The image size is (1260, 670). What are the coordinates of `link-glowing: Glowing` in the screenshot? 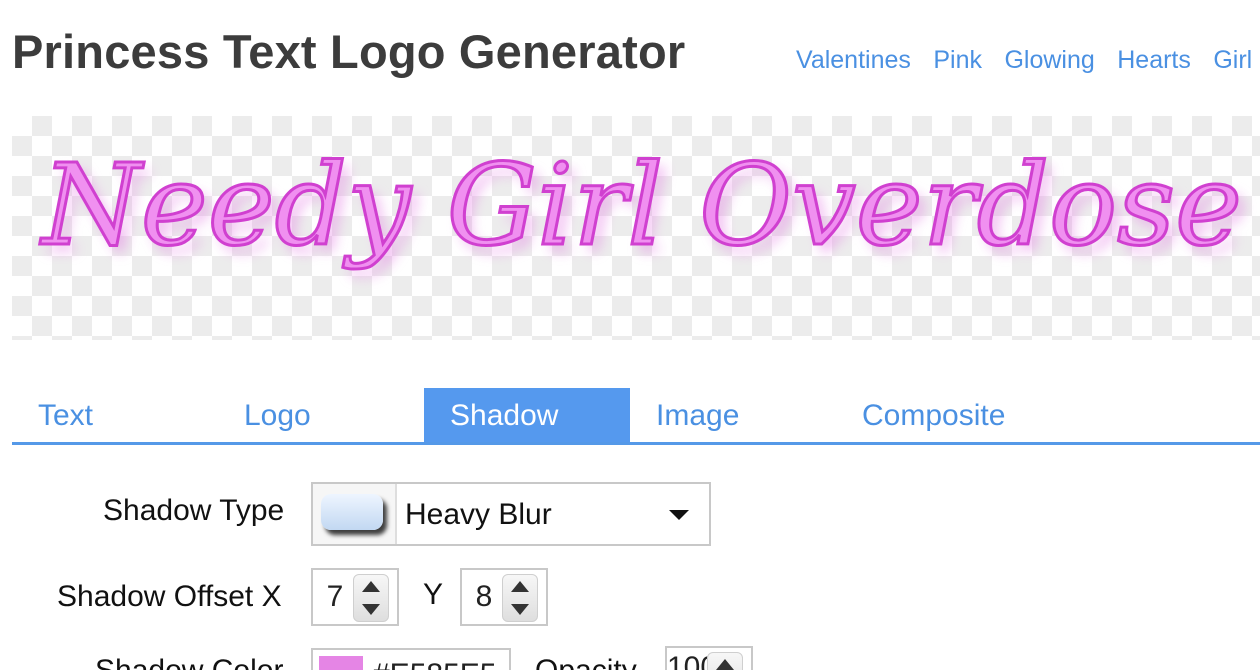 It's located at (1049, 60).